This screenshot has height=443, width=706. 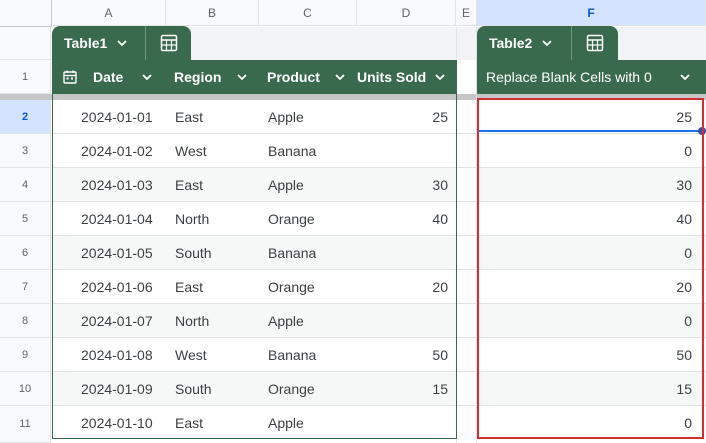 I want to click on row-header-9: 9, so click(x=25, y=355).